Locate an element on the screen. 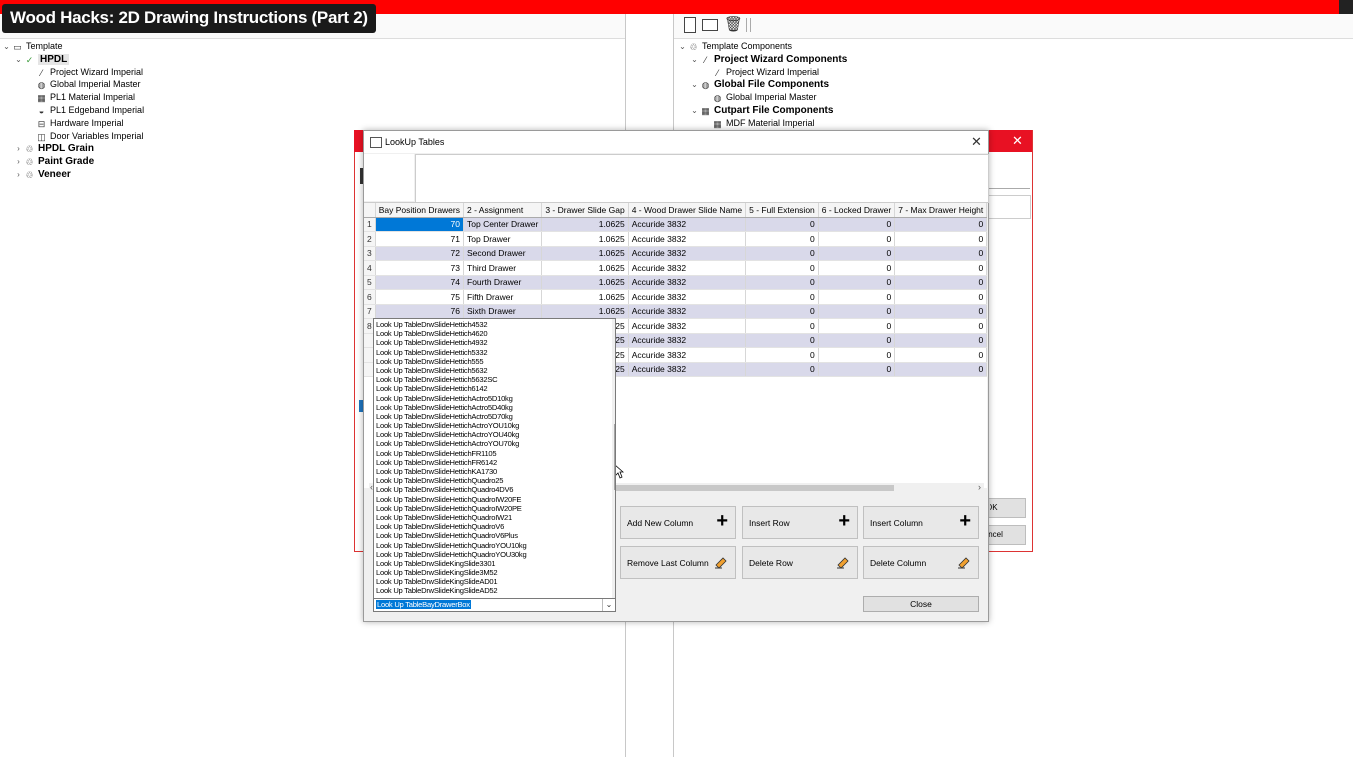  left_tree-node: ⌄ ▭ Template is located at coordinates (32, 46).